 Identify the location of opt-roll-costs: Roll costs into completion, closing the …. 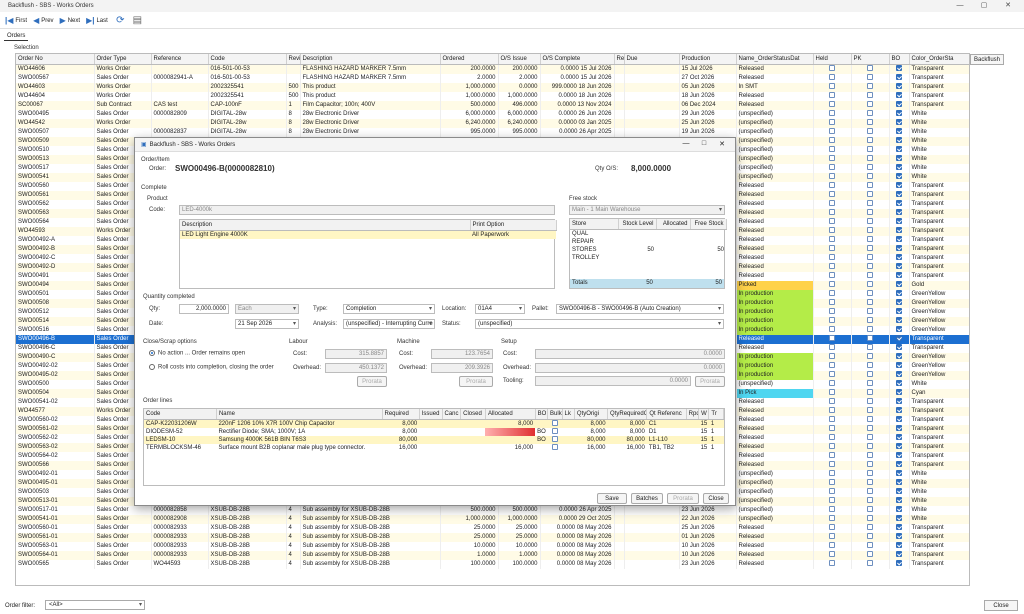
(211, 367).